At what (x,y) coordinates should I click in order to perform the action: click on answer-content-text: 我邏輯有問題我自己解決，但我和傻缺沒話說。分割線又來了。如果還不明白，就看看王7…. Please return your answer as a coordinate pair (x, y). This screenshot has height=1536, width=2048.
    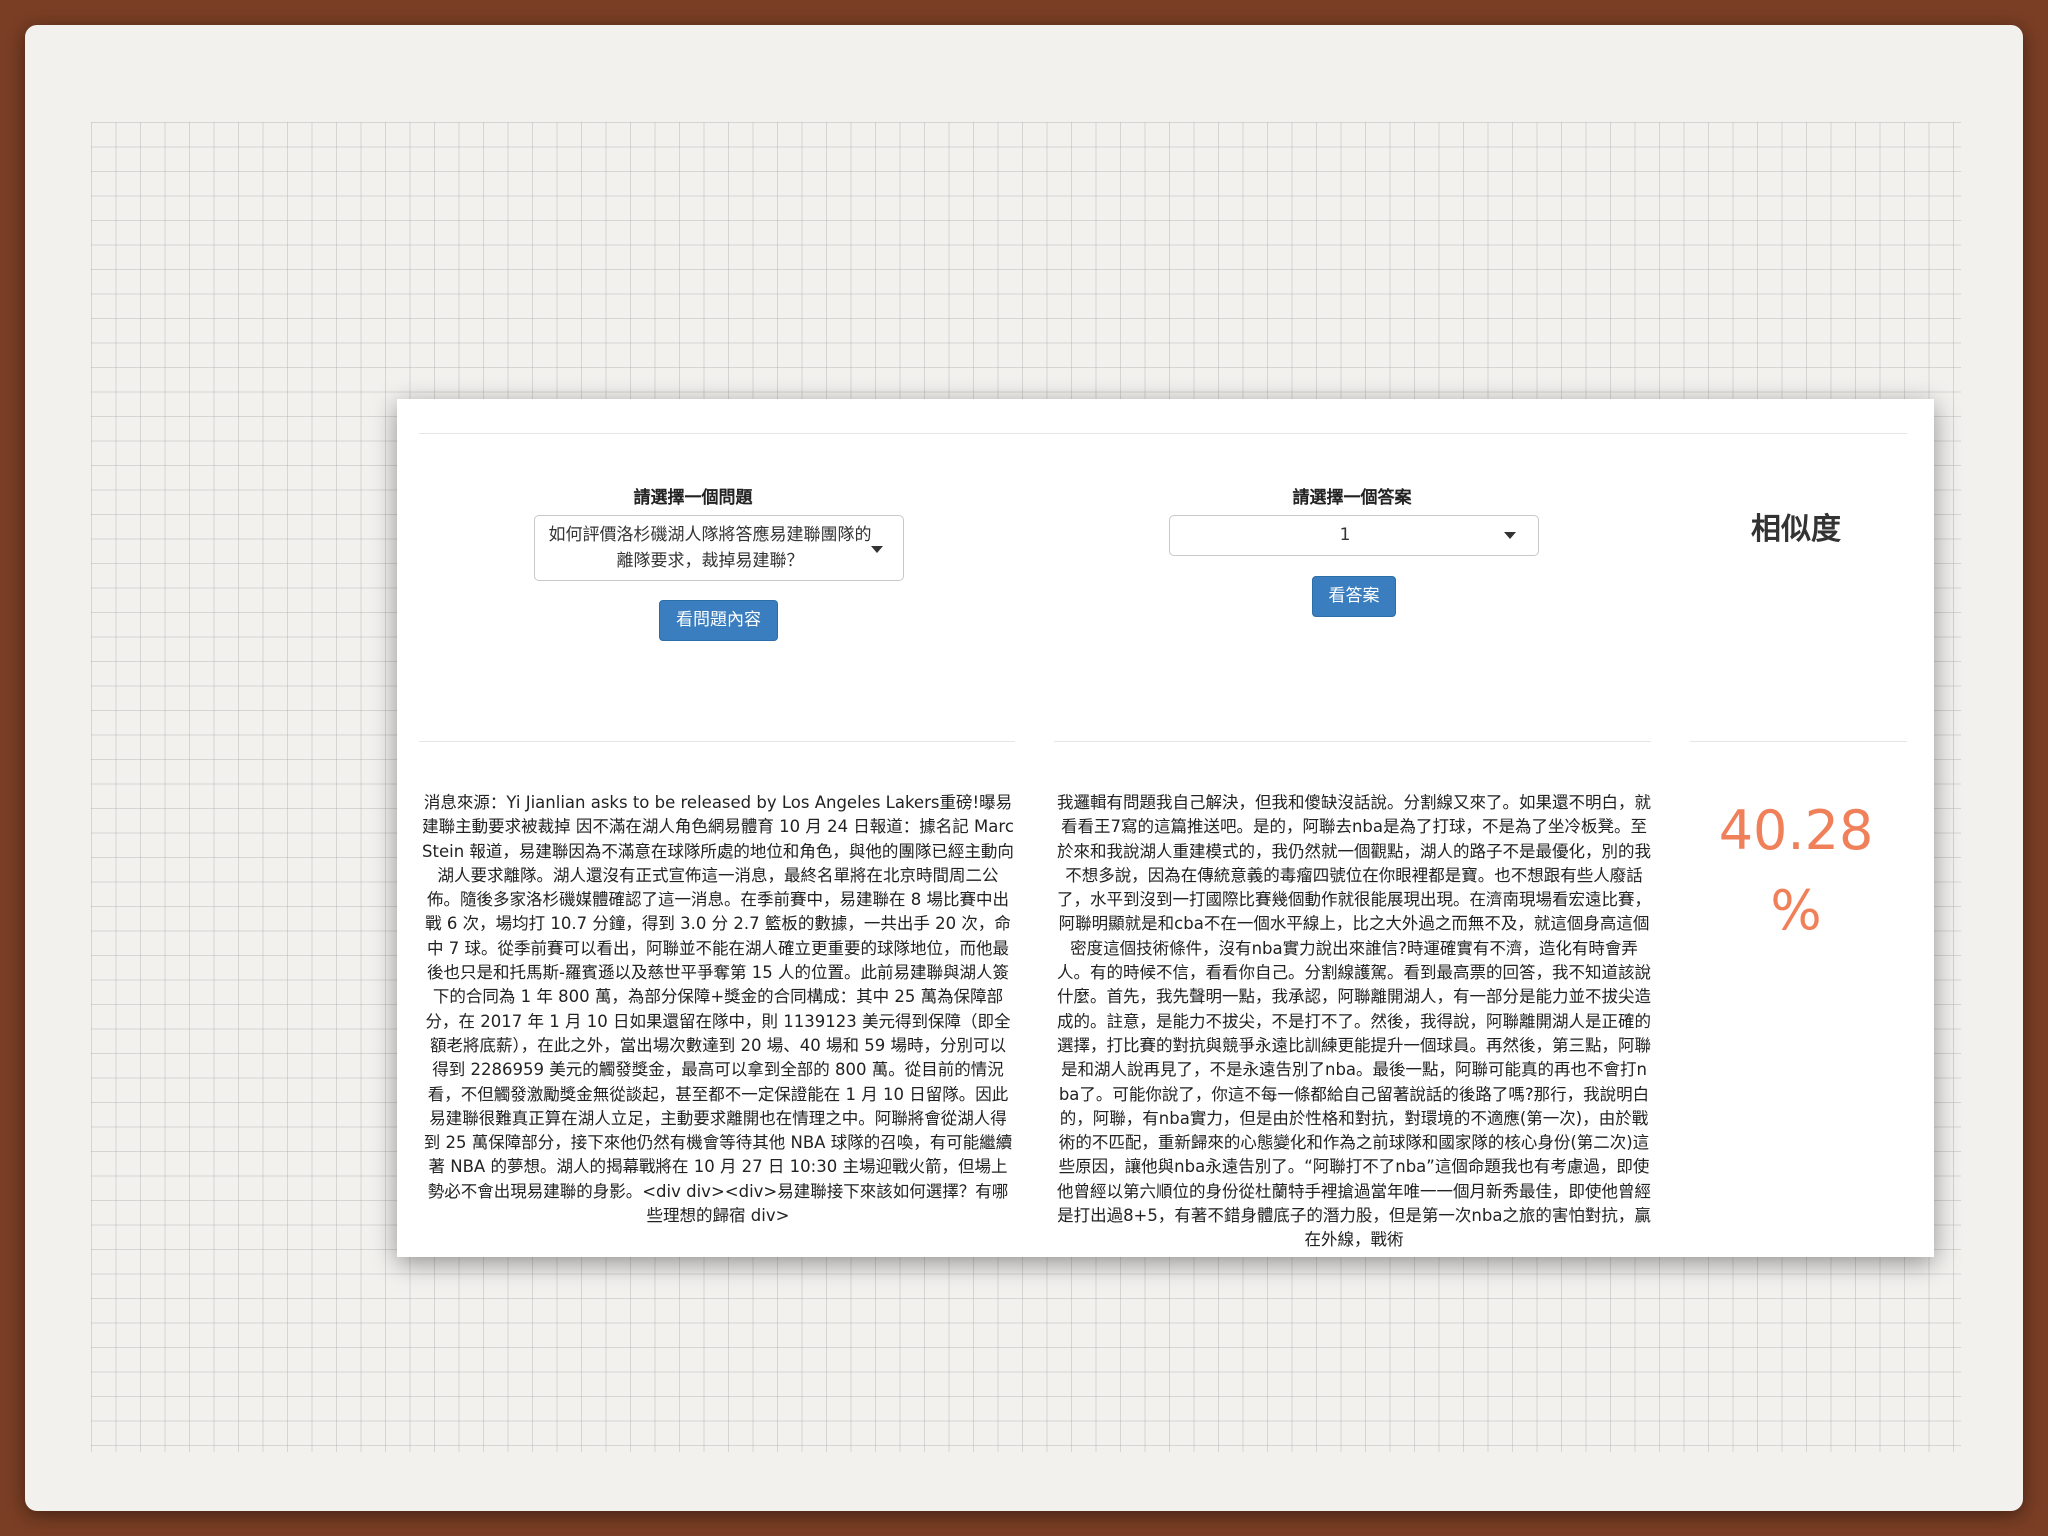
    Looking at the image, I should click on (1354, 1021).